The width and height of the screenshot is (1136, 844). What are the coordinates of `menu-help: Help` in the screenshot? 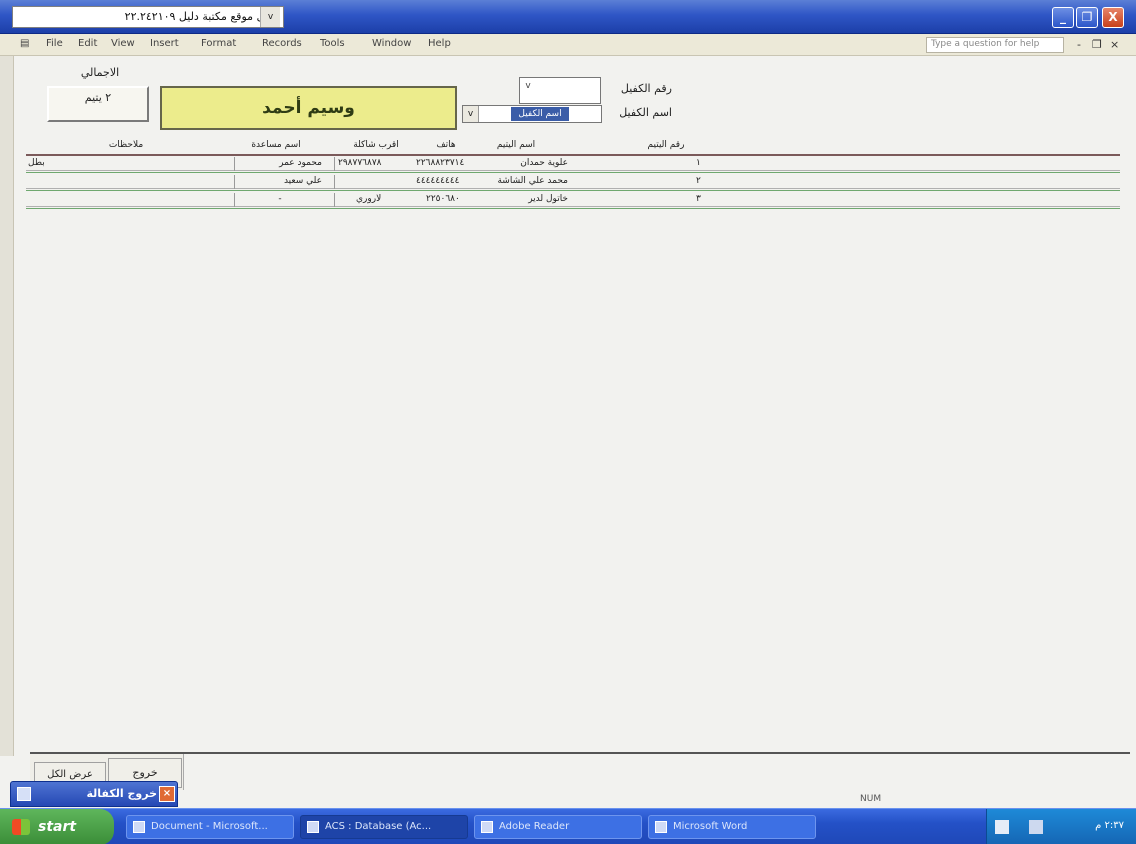 It's located at (439, 43).